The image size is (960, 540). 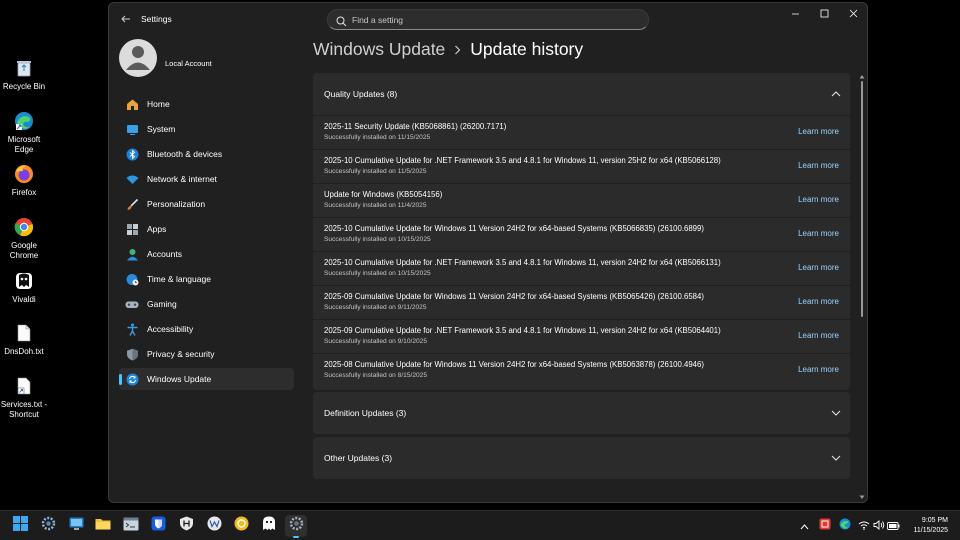 I want to click on tray-volume, so click(x=878, y=525).